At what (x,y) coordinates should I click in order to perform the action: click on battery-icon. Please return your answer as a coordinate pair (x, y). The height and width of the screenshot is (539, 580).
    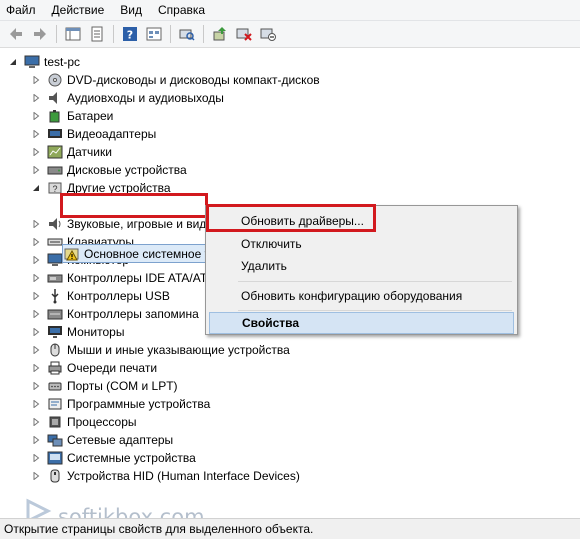
    Looking at the image, I should click on (55, 116).